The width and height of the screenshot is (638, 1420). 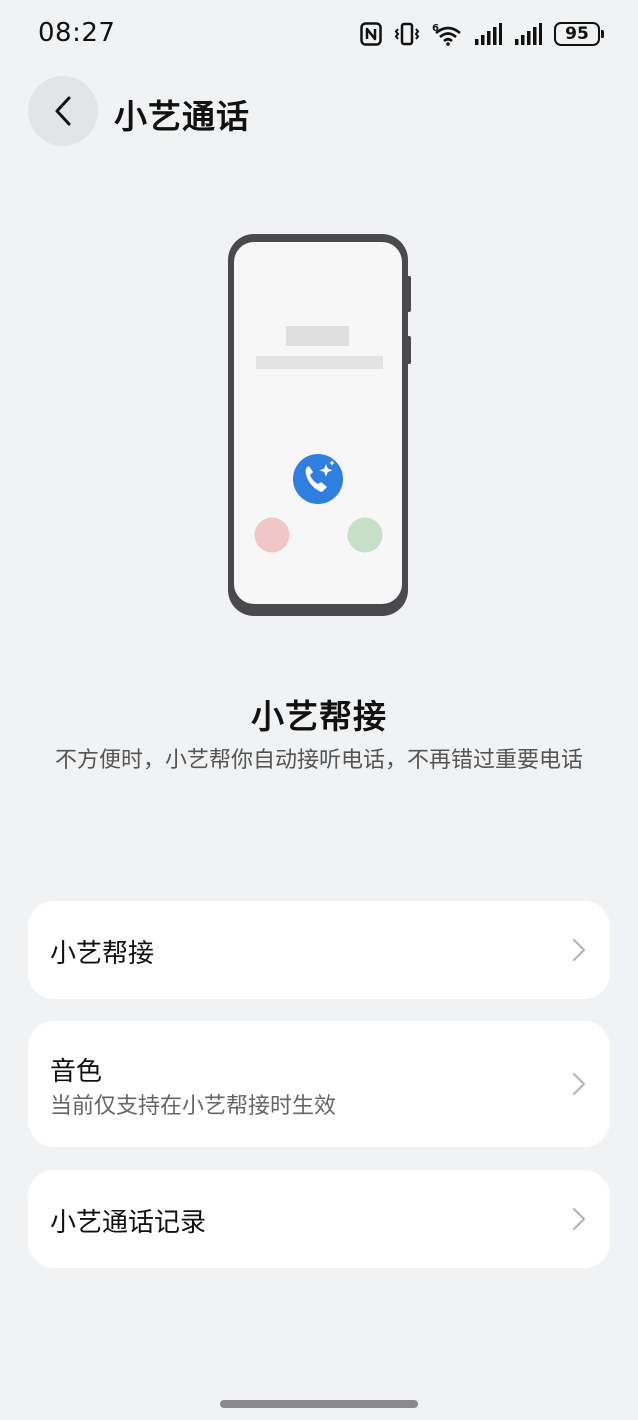 I want to click on chevron-left-icon, so click(x=63, y=111).